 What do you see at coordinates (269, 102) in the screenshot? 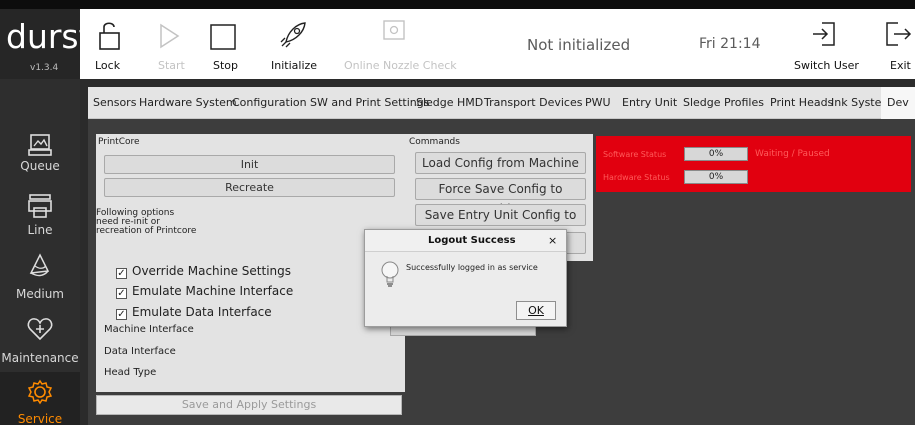
I see `tab-configuration: Configuration` at bounding box center [269, 102].